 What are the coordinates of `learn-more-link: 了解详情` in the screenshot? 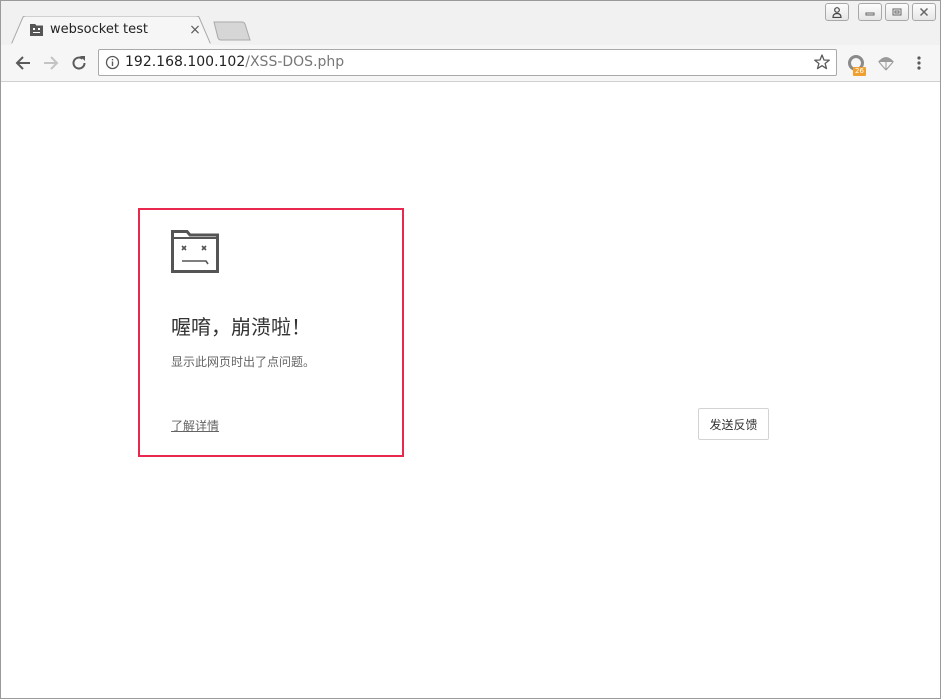 It's located at (195, 425).